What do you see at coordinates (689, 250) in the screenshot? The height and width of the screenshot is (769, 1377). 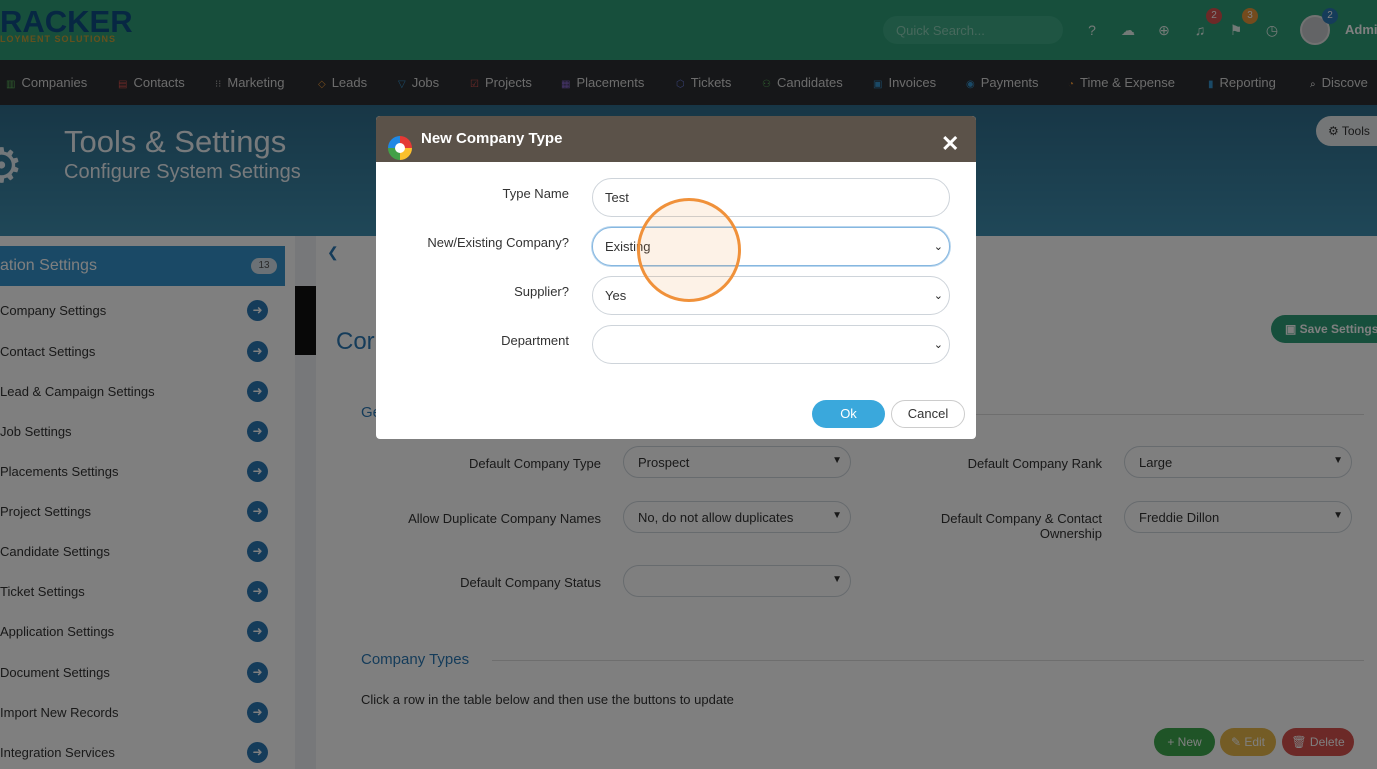 I see `click-highlight` at bounding box center [689, 250].